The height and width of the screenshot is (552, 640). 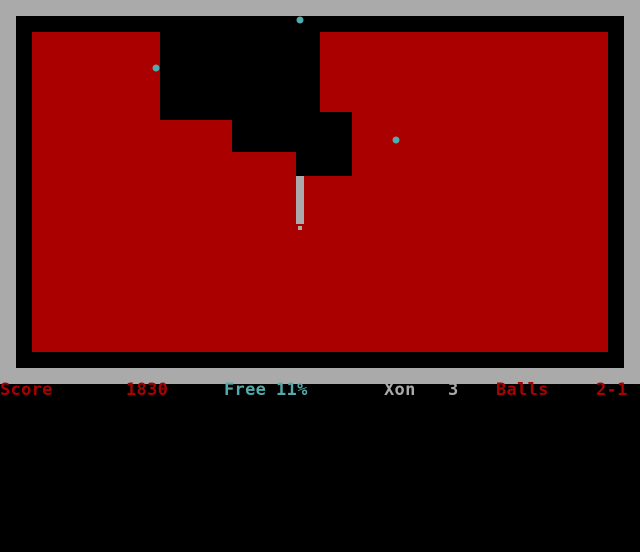 What do you see at coordinates (156, 68) in the screenshot?
I see `ball-claimed` at bounding box center [156, 68].